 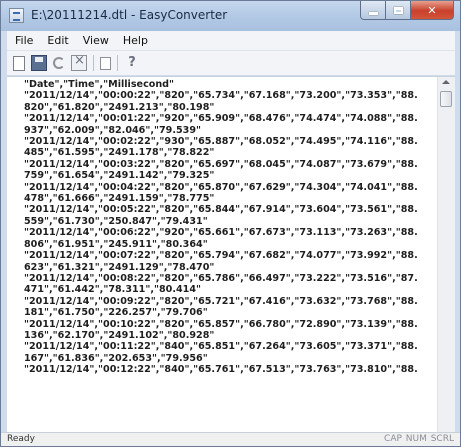 I want to click on menu-help: Help, so click(x=135, y=40).